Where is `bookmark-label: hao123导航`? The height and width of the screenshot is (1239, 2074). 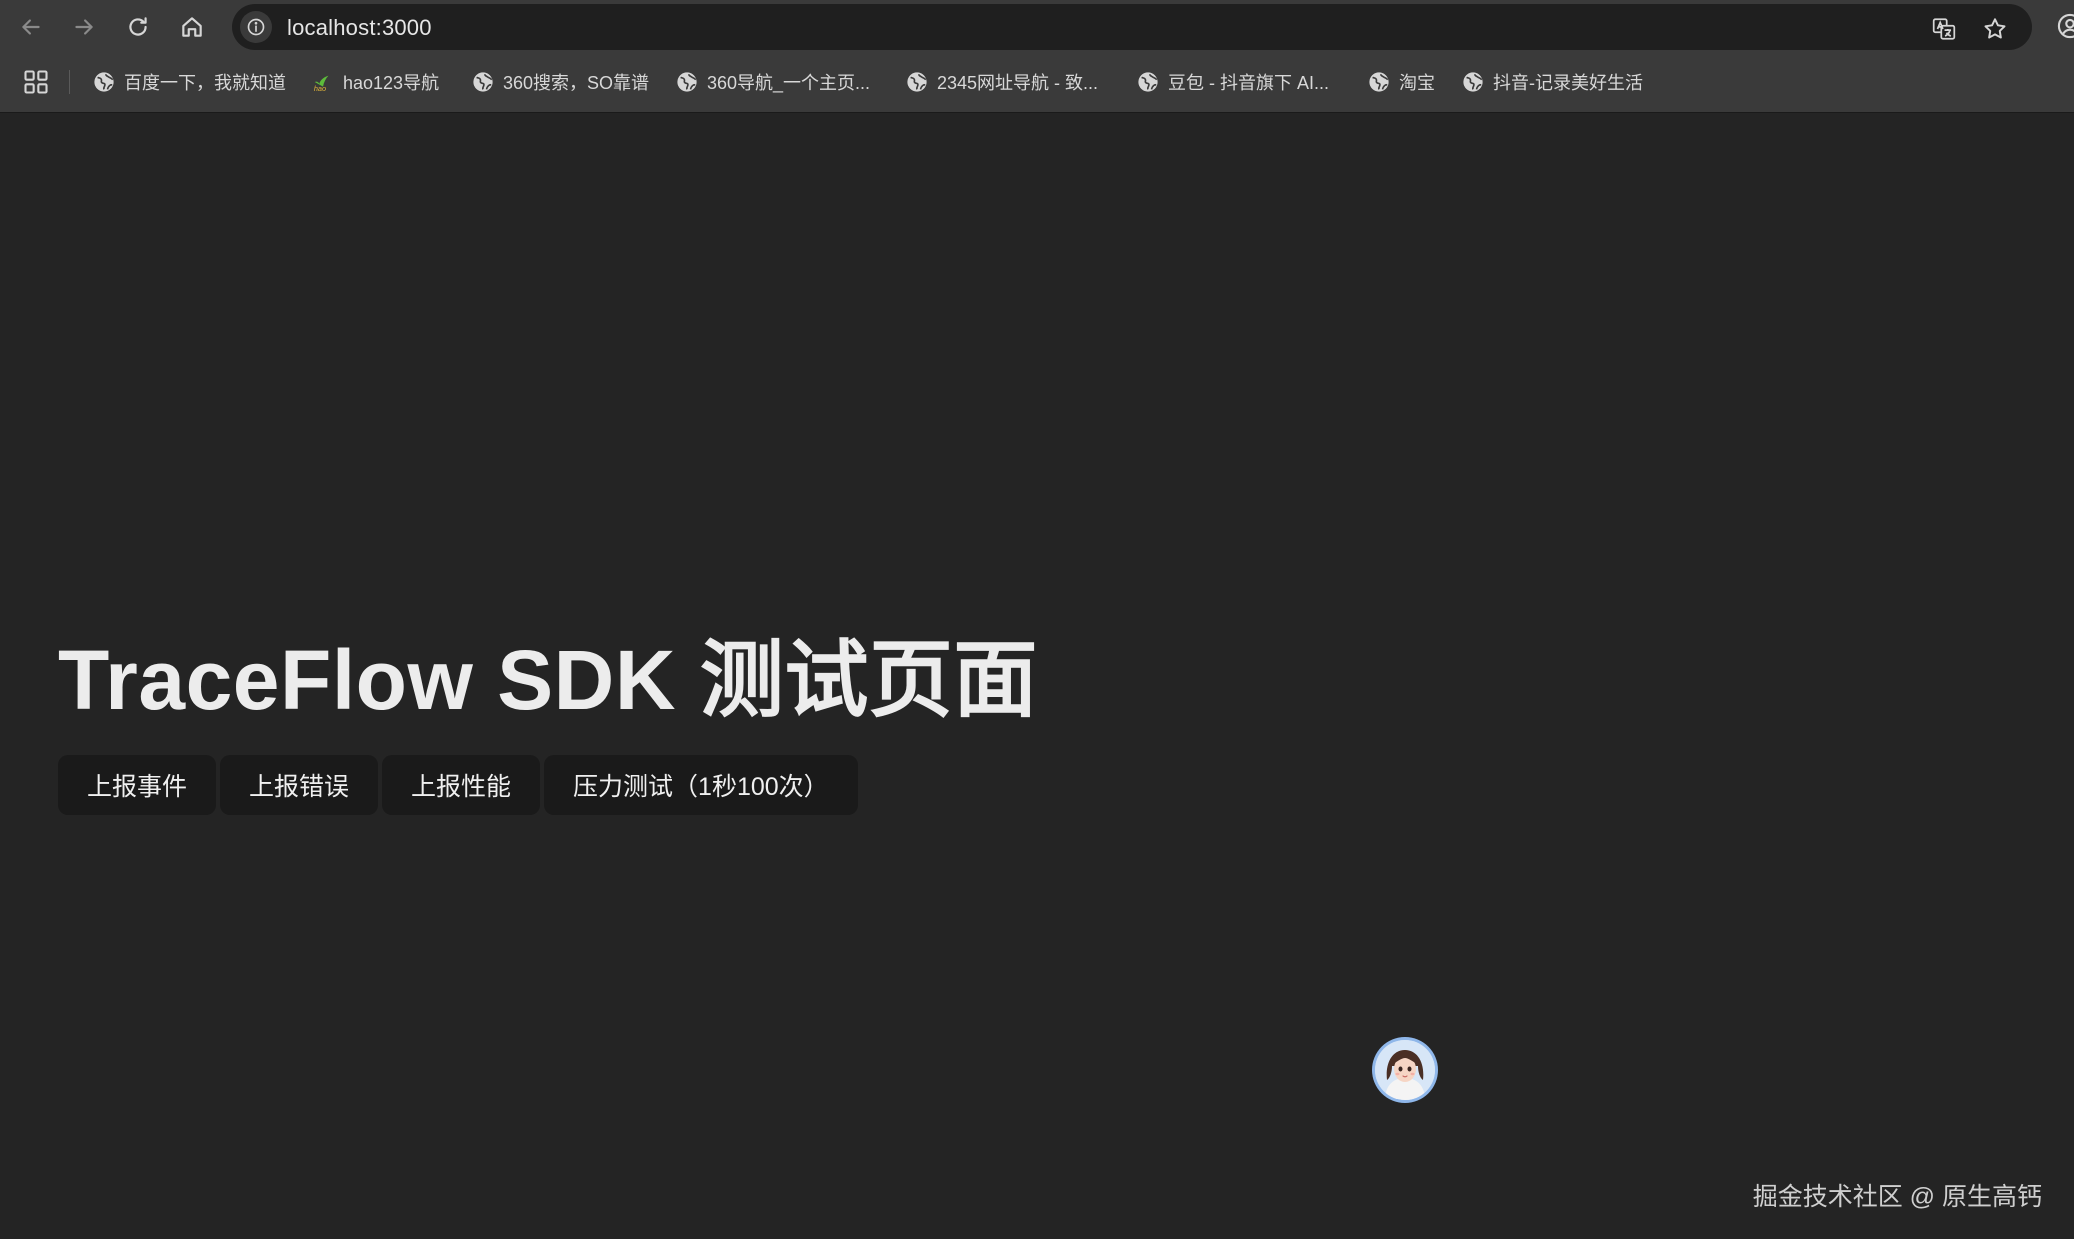 bookmark-label: hao123导航 is located at coordinates (391, 83).